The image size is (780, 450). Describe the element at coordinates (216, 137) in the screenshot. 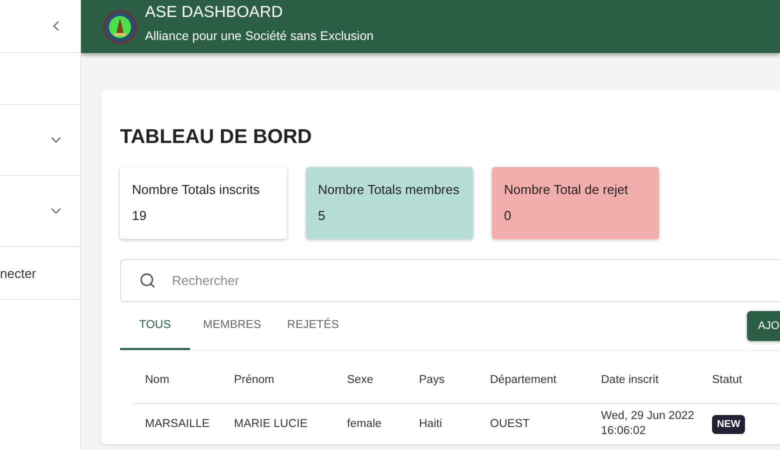

I see `page-title: TABLEAU DE BORD` at that location.